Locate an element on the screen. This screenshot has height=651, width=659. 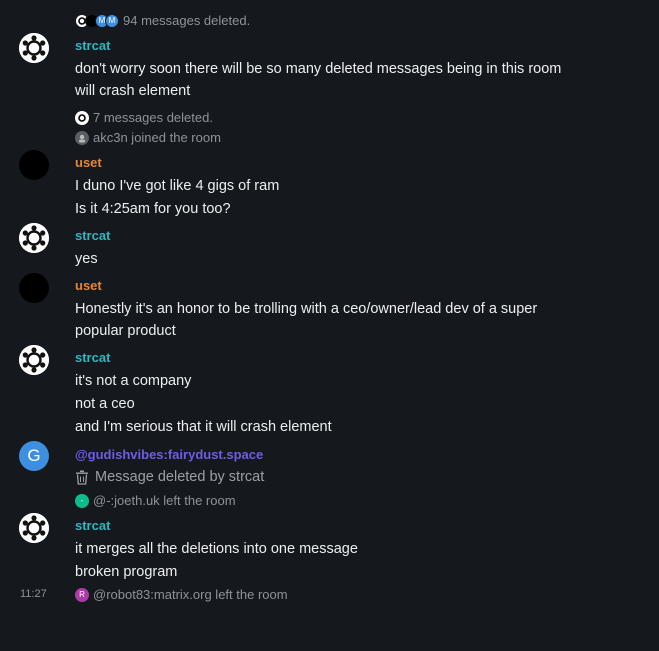
leave-event: - @-:joeth.uk left the room is located at coordinates (155, 500).